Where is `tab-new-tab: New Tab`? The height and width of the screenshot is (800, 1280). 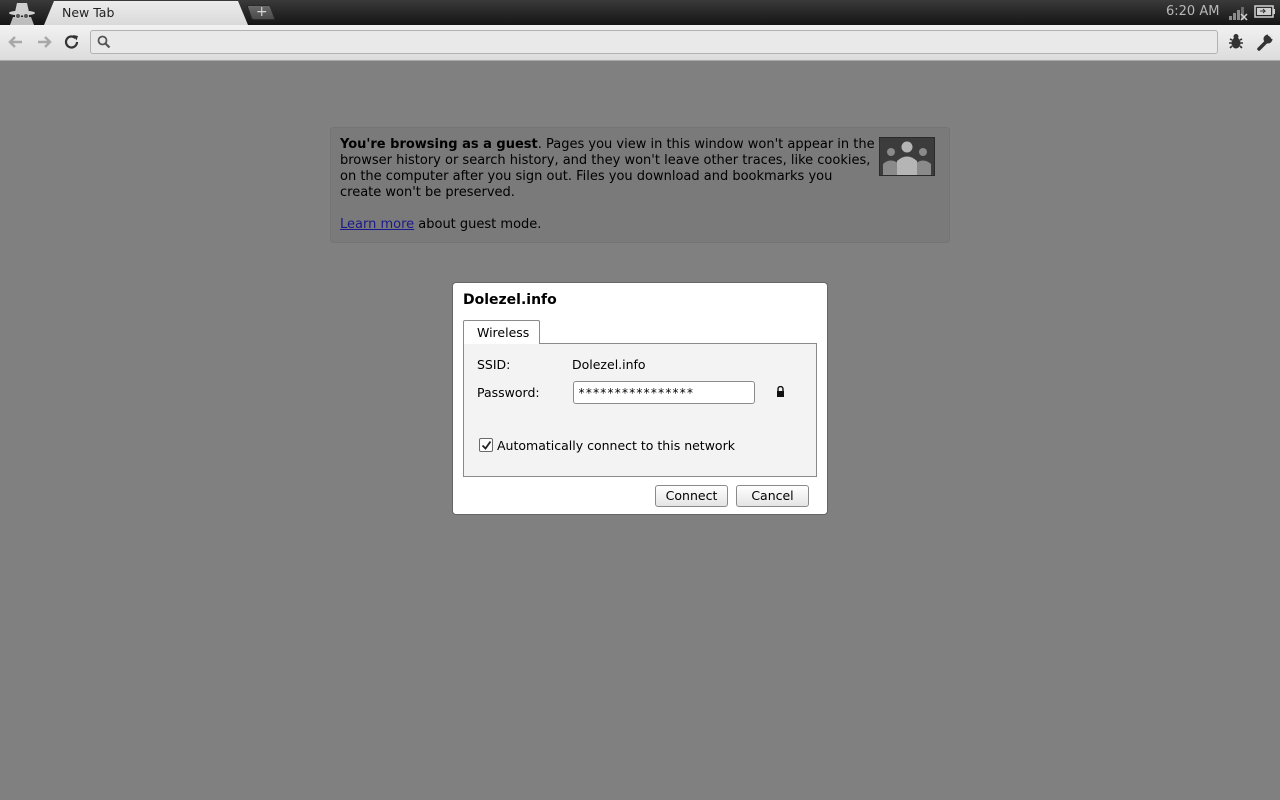
tab-new-tab: New Tab is located at coordinates (146, 13).